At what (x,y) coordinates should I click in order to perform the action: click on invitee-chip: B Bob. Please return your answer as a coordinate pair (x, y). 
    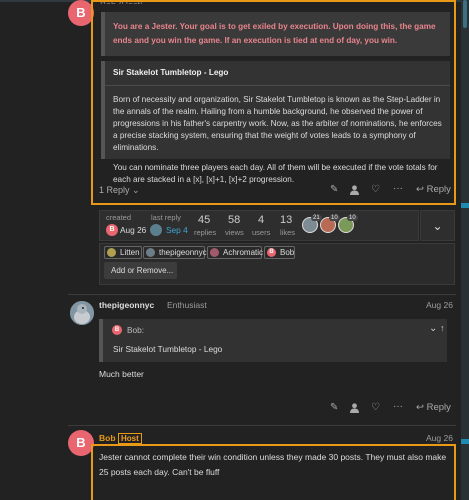
    Looking at the image, I should click on (279, 252).